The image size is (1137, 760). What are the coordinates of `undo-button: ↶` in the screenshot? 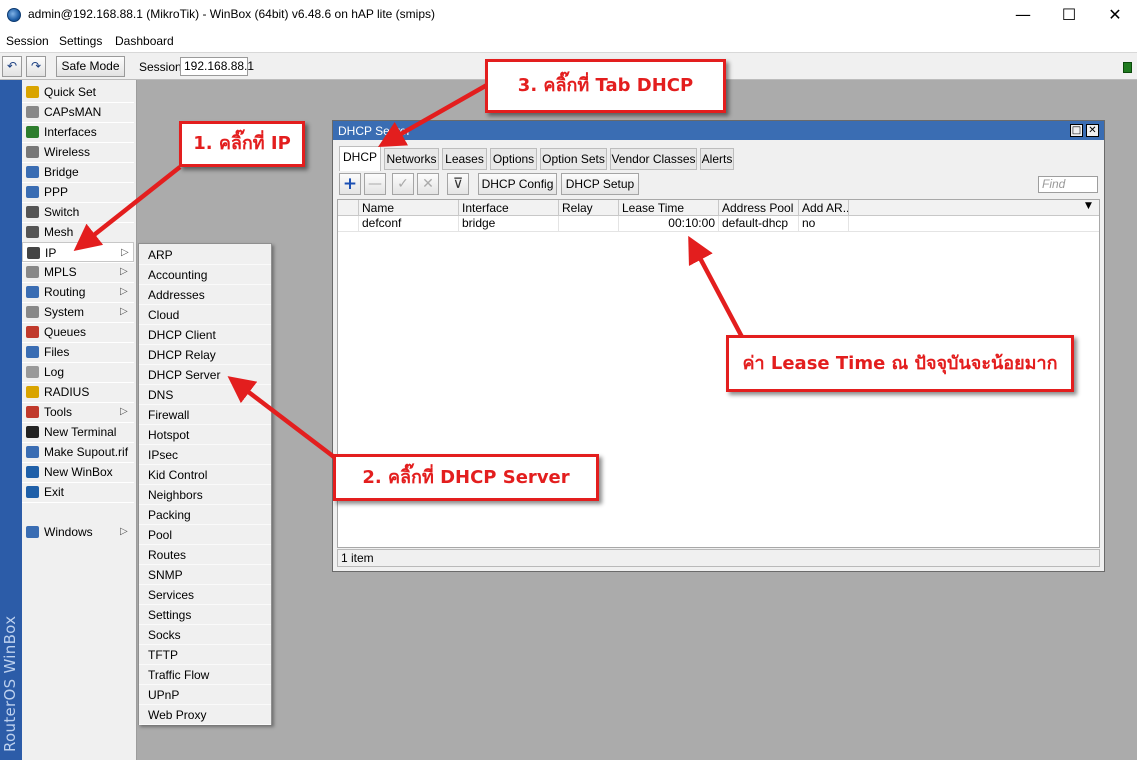 It's located at (12, 66).